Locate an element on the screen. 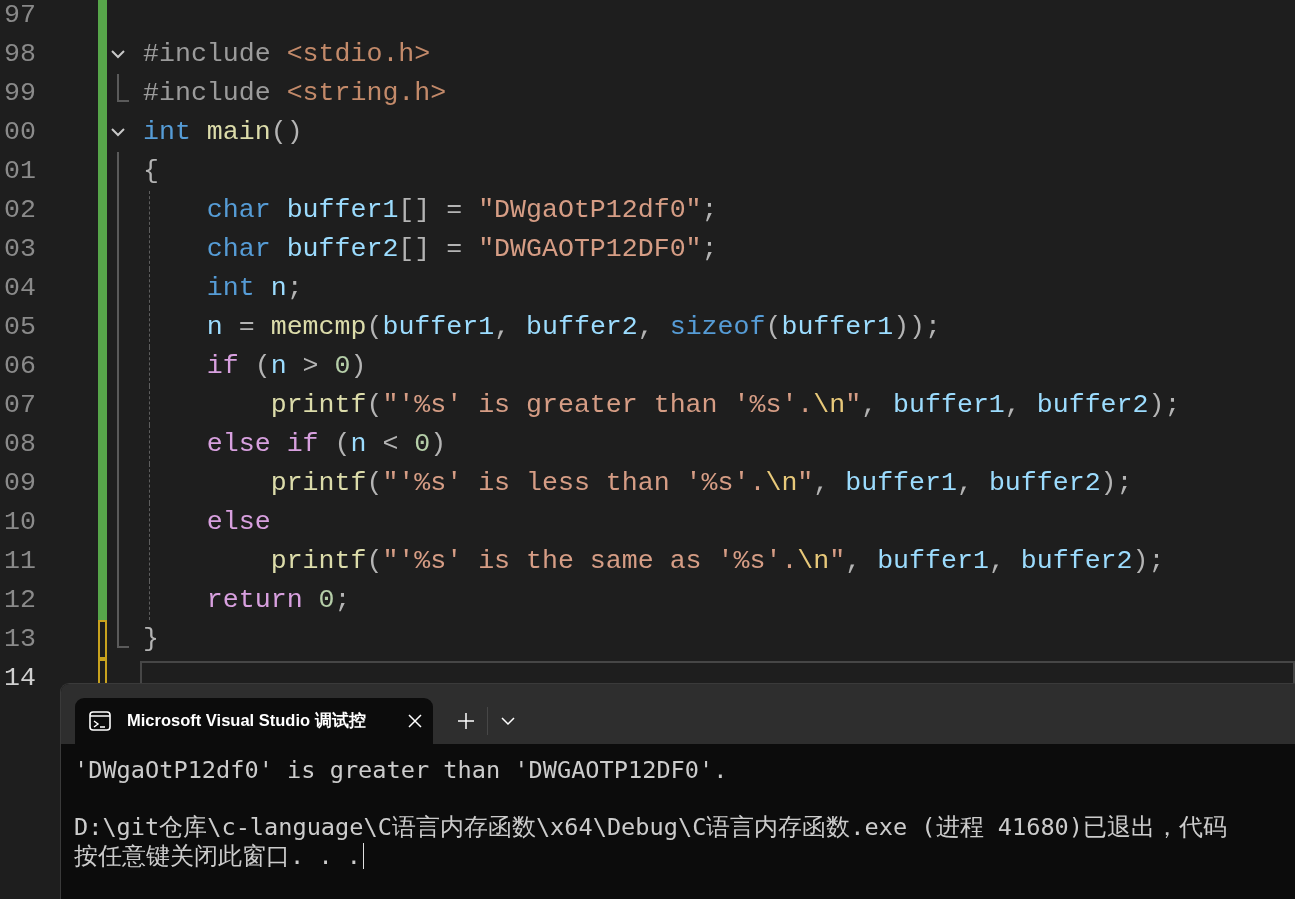 This screenshot has width=1295, height=899. code-line: else is located at coordinates (238, 522).